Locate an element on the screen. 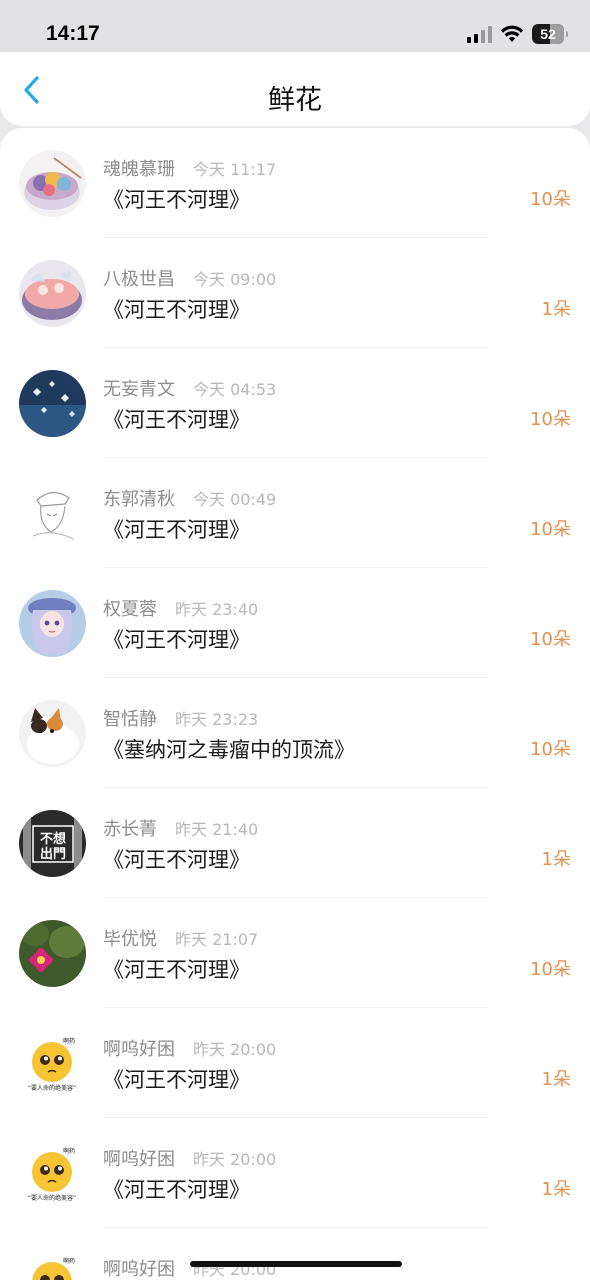 This screenshot has width=590, height=1280. navigation-bar: 鲜花 is located at coordinates (295, 89).